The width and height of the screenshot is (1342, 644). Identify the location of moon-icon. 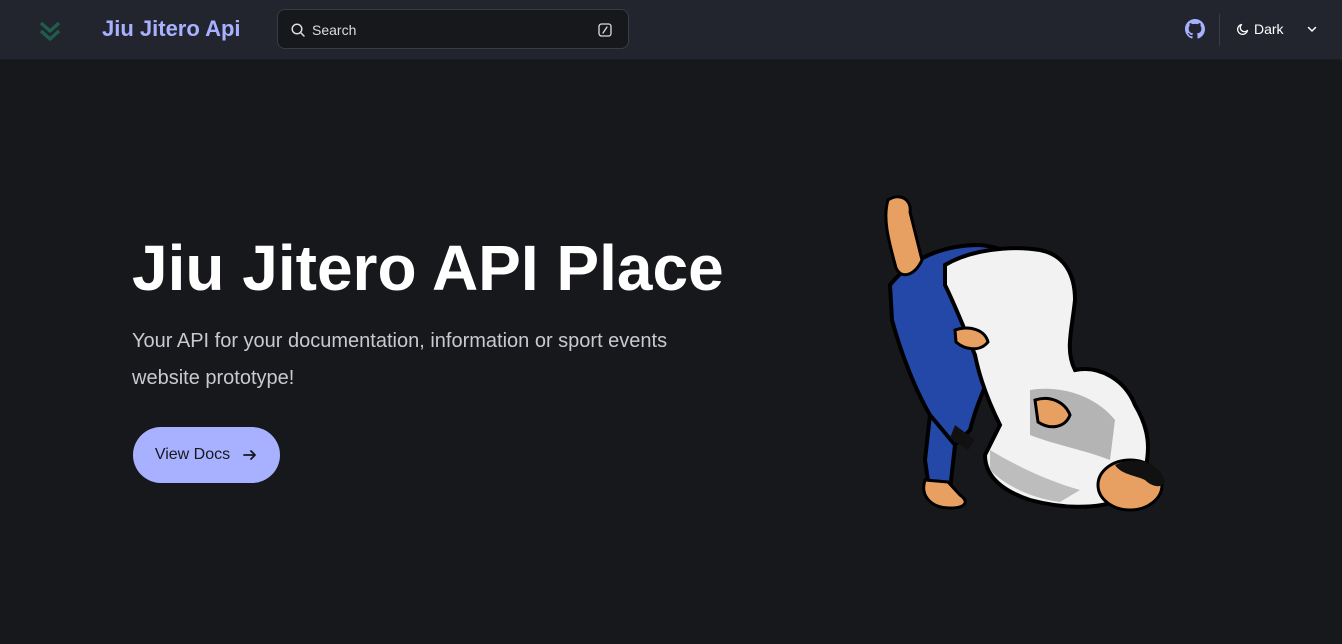
(1242, 29).